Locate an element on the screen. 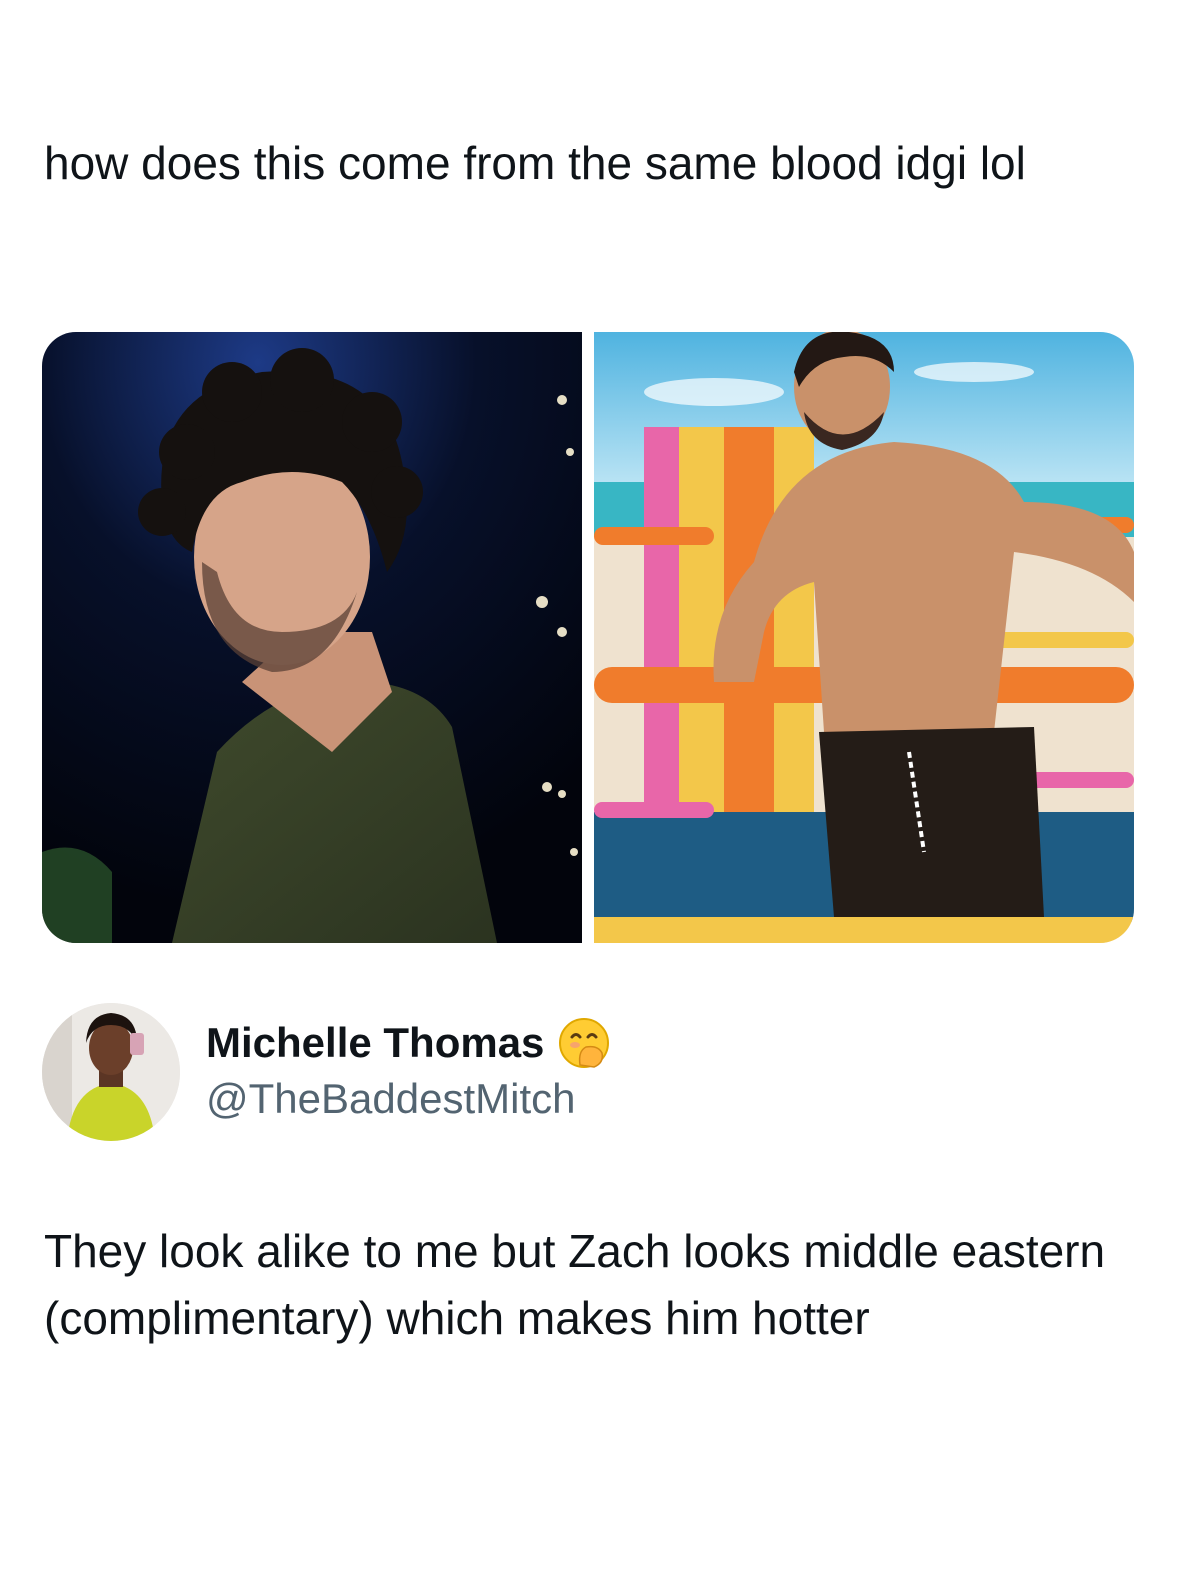 The width and height of the screenshot is (1179, 1572). avatar is located at coordinates (111, 1072).